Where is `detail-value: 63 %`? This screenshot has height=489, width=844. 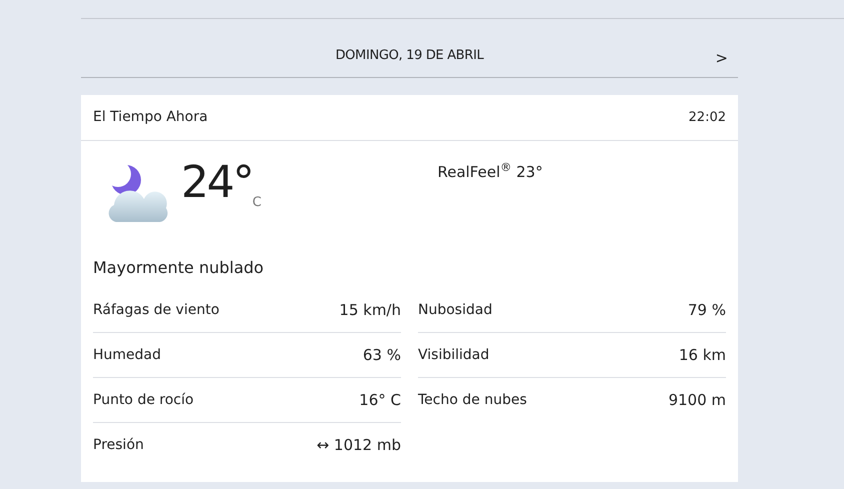 detail-value: 63 % is located at coordinates (381, 355).